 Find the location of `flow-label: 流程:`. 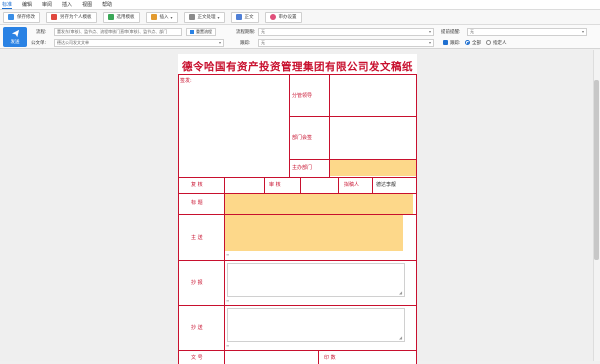

flow-label: 流程: is located at coordinates (41, 32).